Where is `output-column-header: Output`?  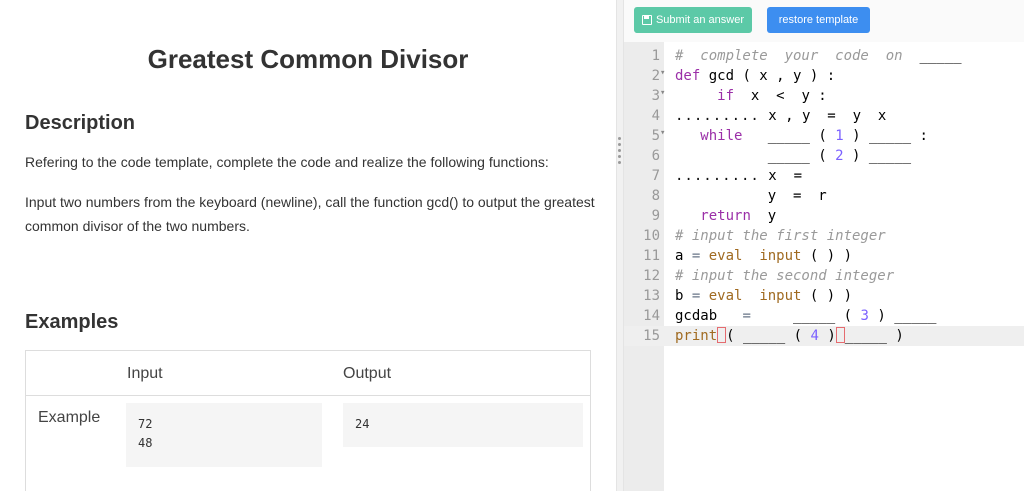
output-column-header: Output is located at coordinates (367, 373).